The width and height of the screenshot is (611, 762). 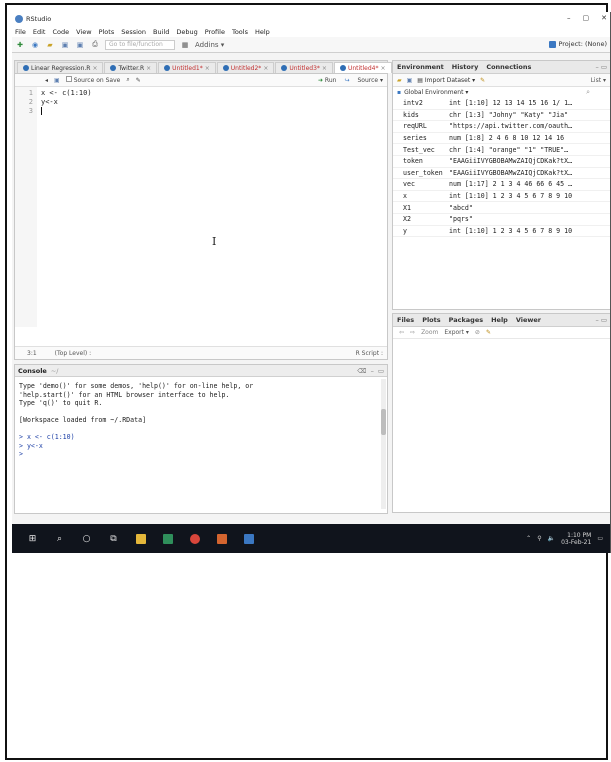 What do you see at coordinates (383, 444) in the screenshot?
I see `console-scrollbar` at bounding box center [383, 444].